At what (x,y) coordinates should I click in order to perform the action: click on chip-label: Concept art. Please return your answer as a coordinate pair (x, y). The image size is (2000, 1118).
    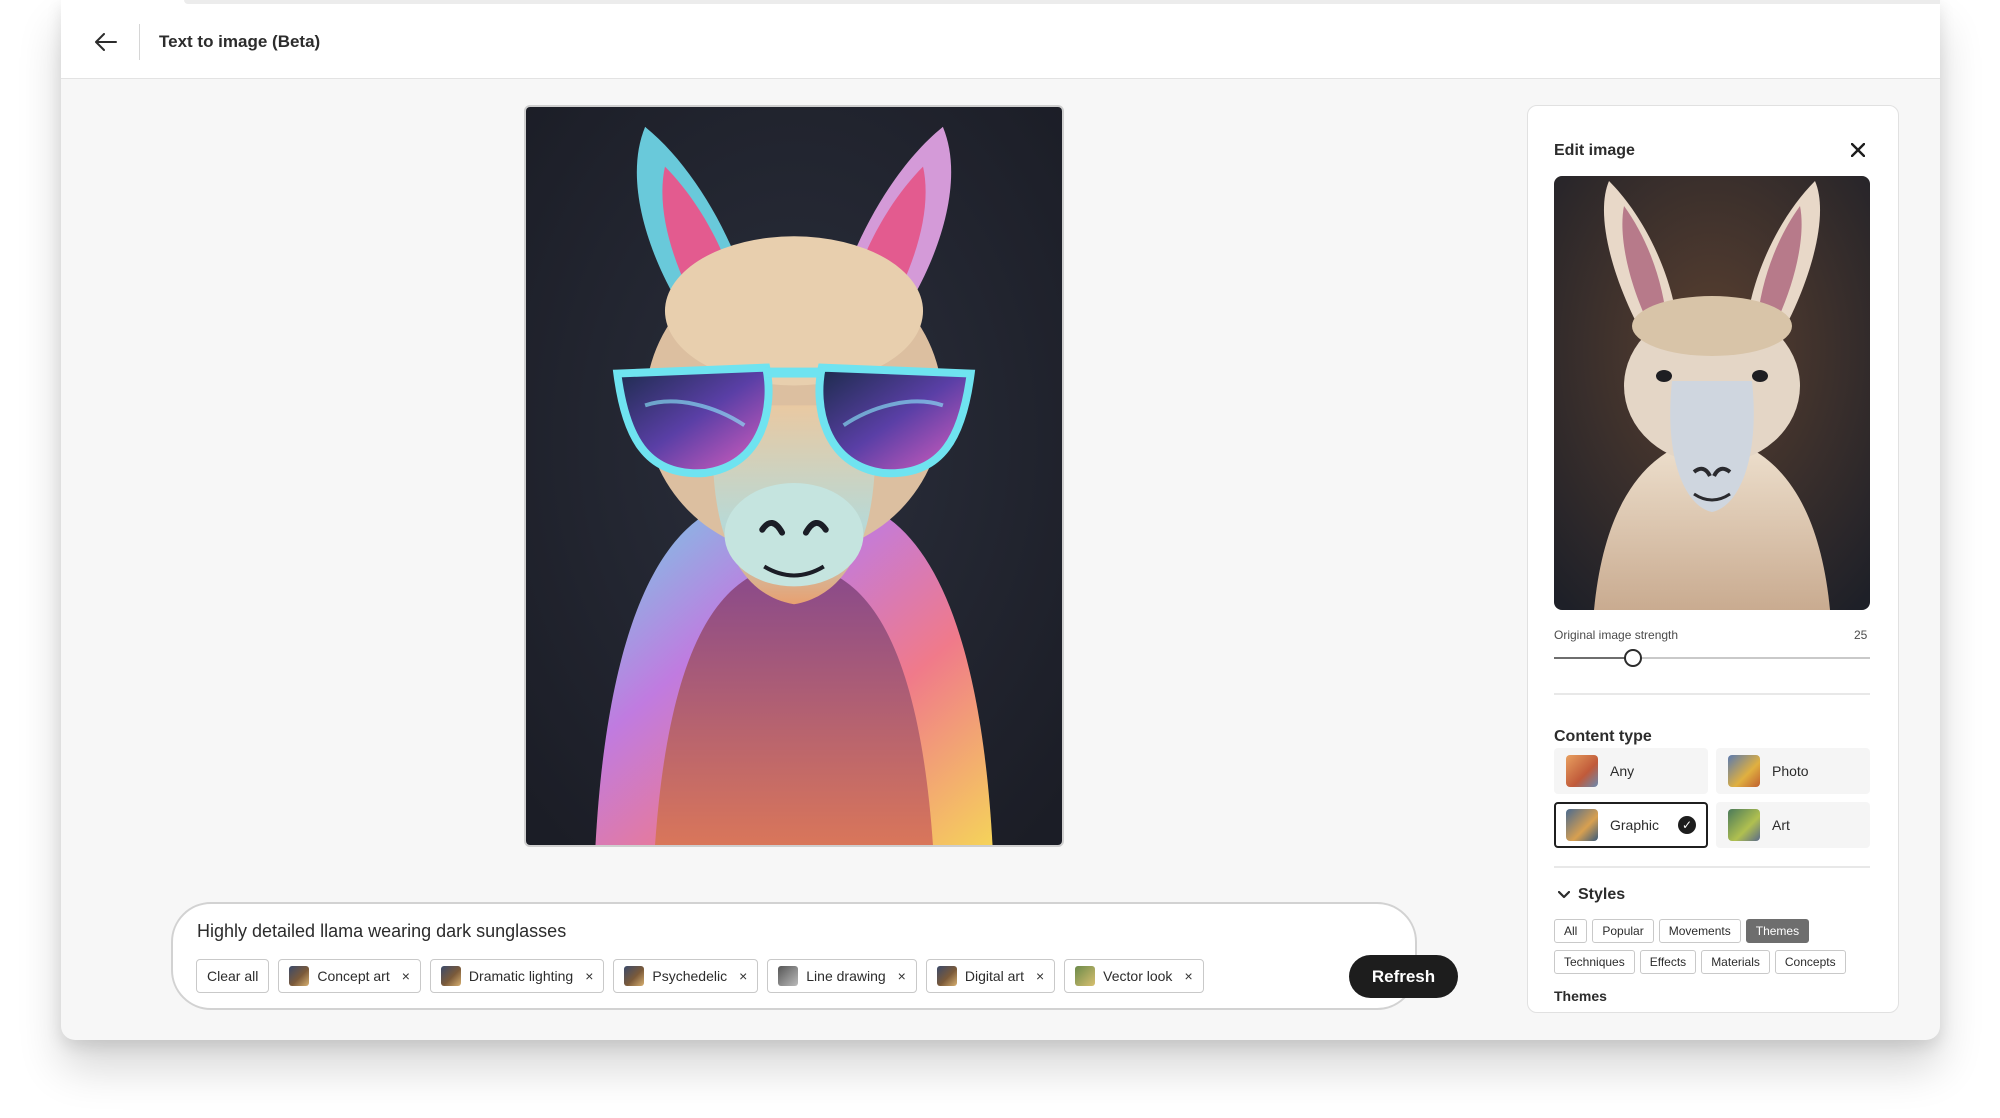
    Looking at the image, I should click on (353, 976).